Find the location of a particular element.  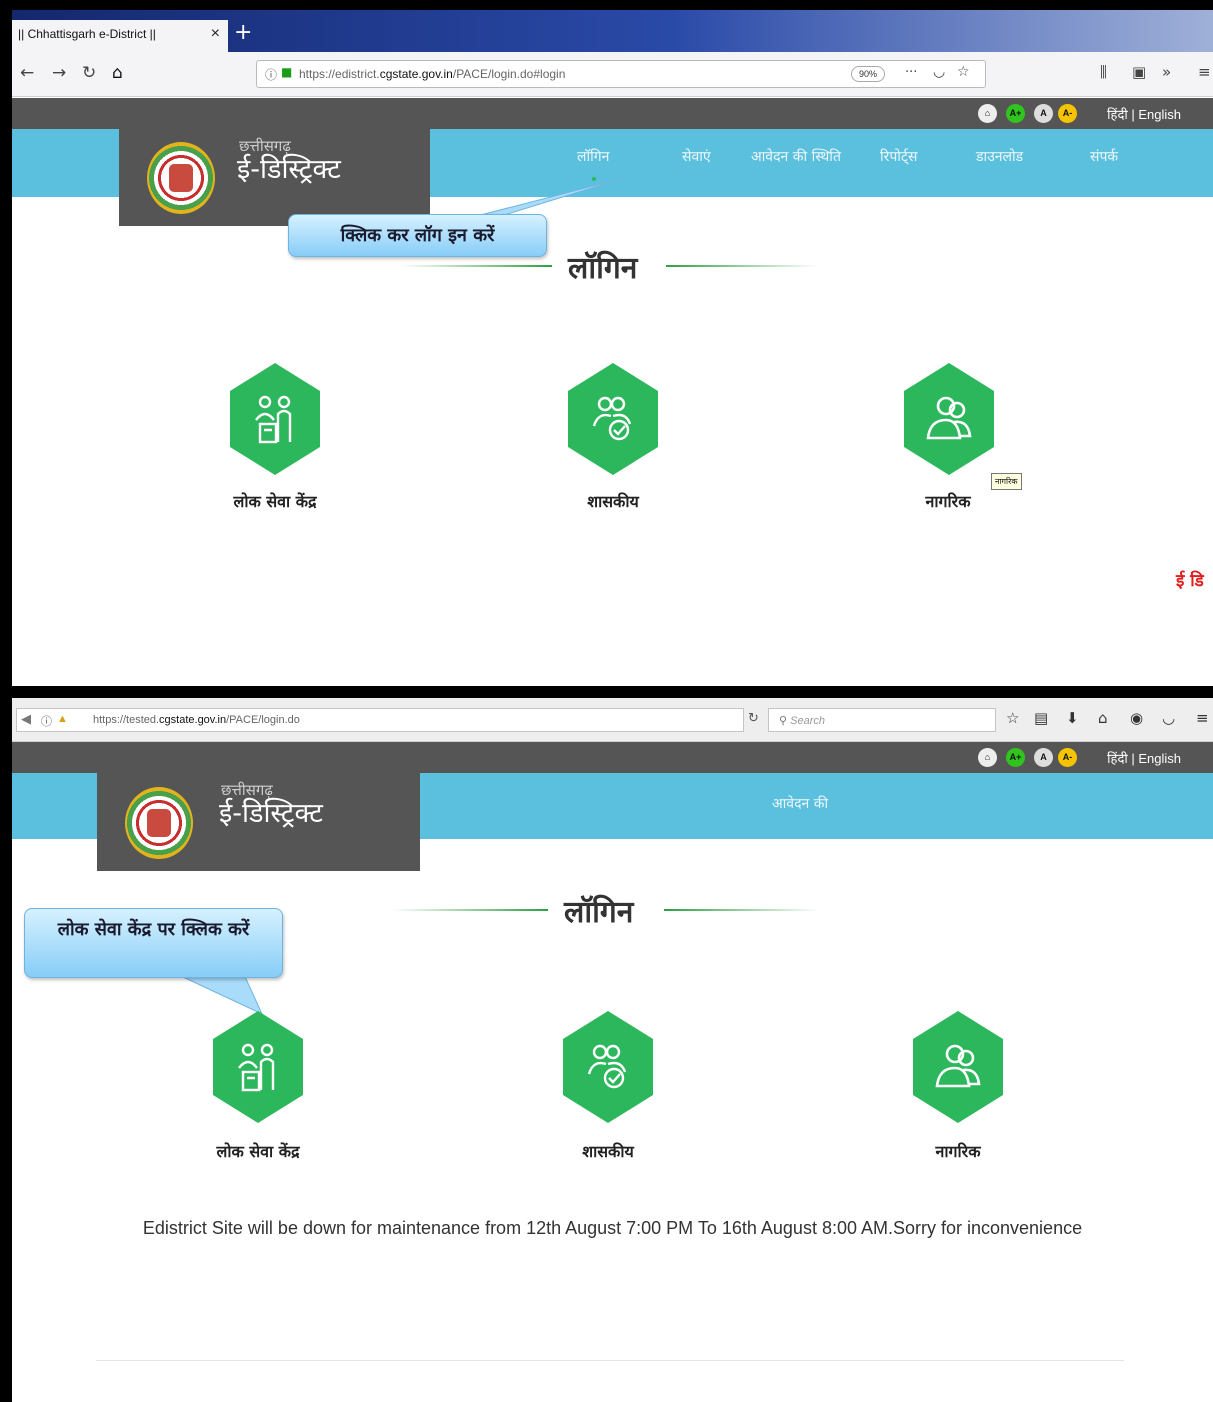

tab-title: || Chhattisgarh e-District || is located at coordinates (87, 34).